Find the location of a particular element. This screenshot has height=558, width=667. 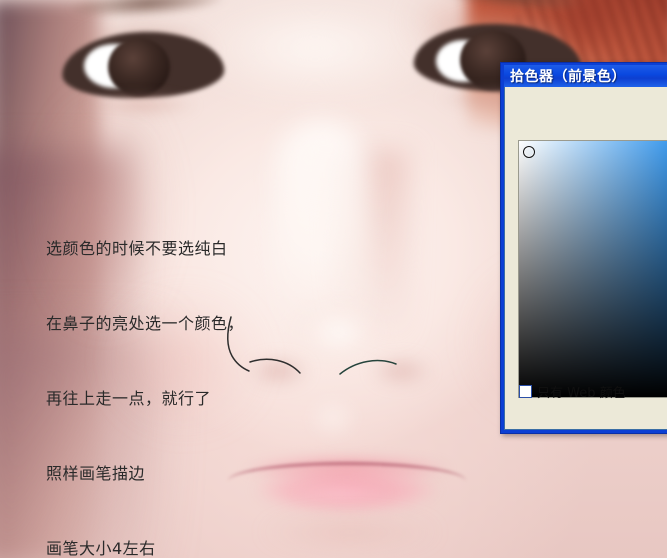

web-only-checkbox is located at coordinates (525, 391).